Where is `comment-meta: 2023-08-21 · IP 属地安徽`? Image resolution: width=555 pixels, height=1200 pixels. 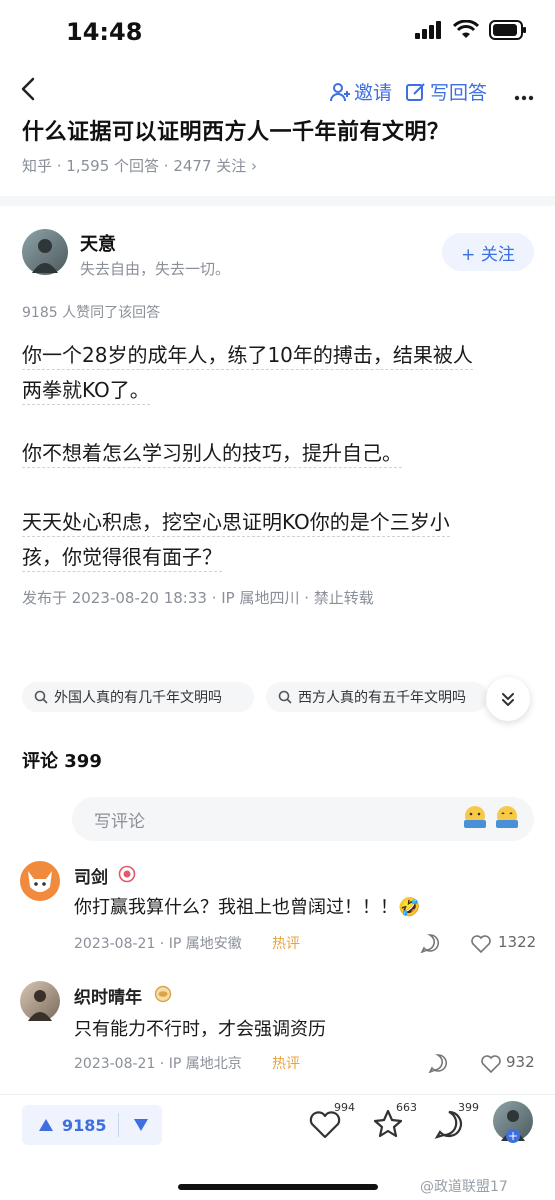
comment-meta: 2023-08-21 · IP 属地安徽 is located at coordinates (158, 944).